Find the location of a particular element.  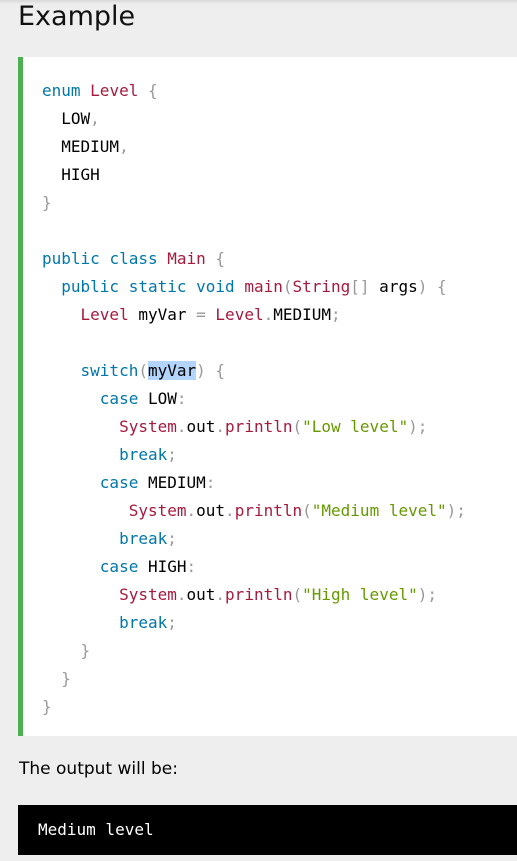

code-line: Level myVar = Level.MEDIUM; is located at coordinates (254, 315).